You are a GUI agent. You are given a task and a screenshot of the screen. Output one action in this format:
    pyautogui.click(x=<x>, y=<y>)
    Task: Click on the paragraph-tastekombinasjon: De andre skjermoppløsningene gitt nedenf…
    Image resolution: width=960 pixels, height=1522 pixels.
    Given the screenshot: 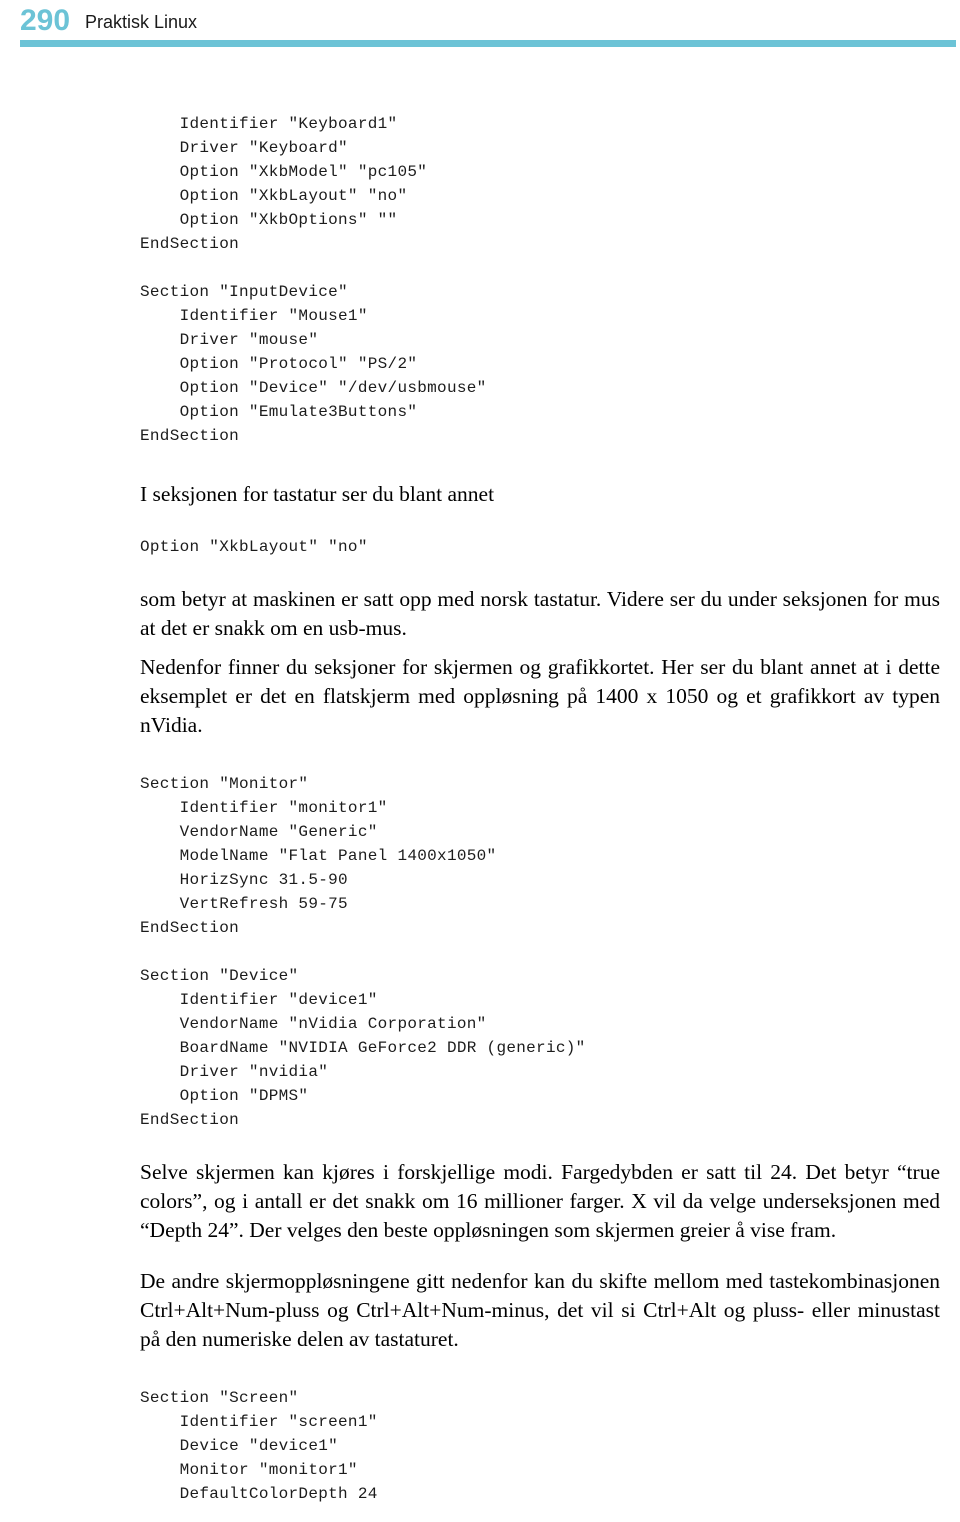 What is the action you would take?
    pyautogui.click(x=540, y=1310)
    